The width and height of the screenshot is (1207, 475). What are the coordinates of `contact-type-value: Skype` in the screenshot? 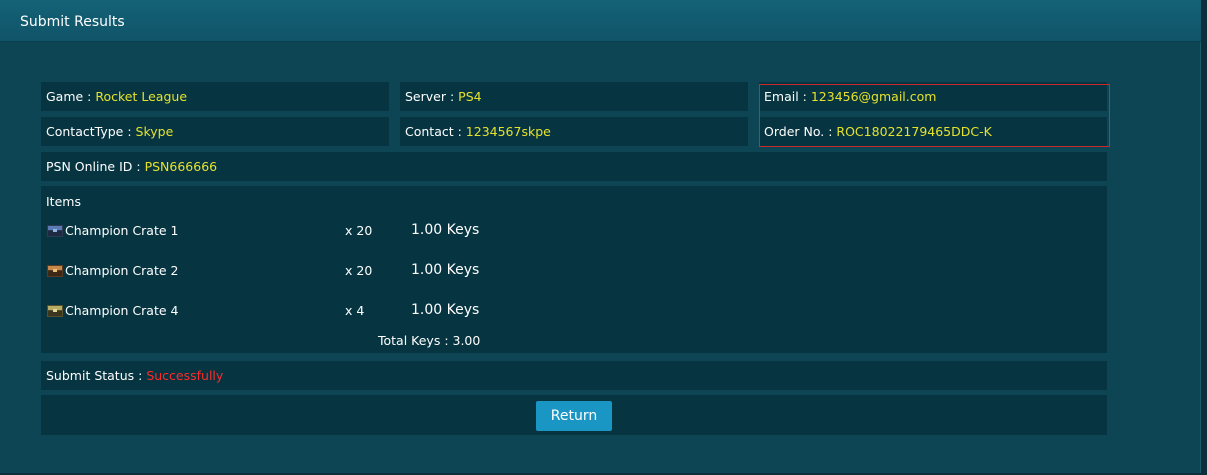 It's located at (154, 131).